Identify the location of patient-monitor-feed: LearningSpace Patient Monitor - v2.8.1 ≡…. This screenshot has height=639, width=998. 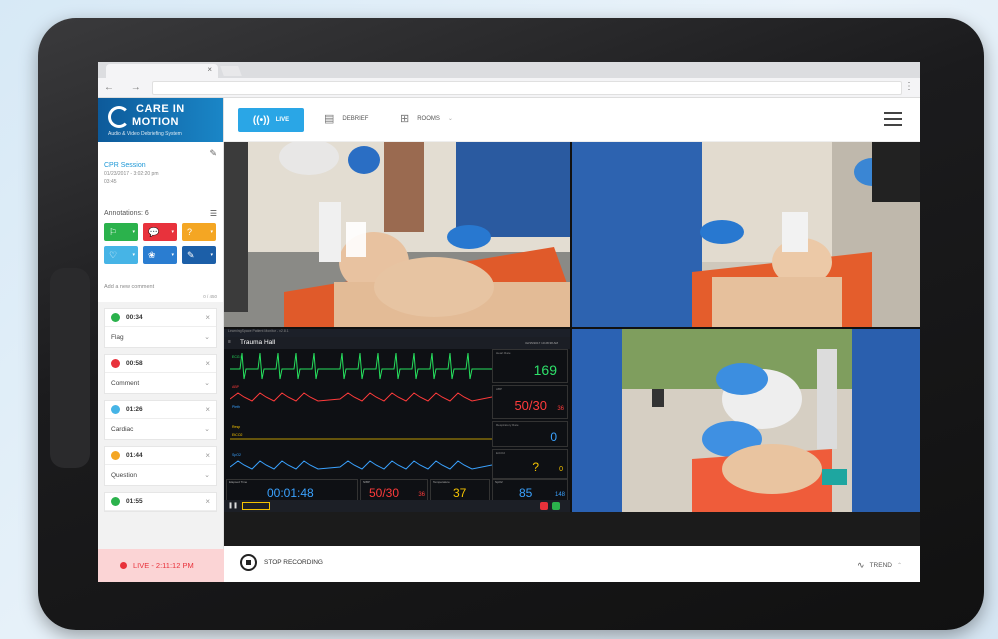
(397, 420).